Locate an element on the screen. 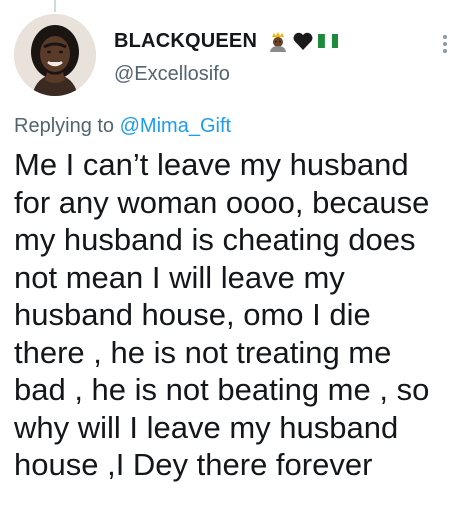  tweet-text-line: there , he is not treating me is located at coordinates (203, 352).